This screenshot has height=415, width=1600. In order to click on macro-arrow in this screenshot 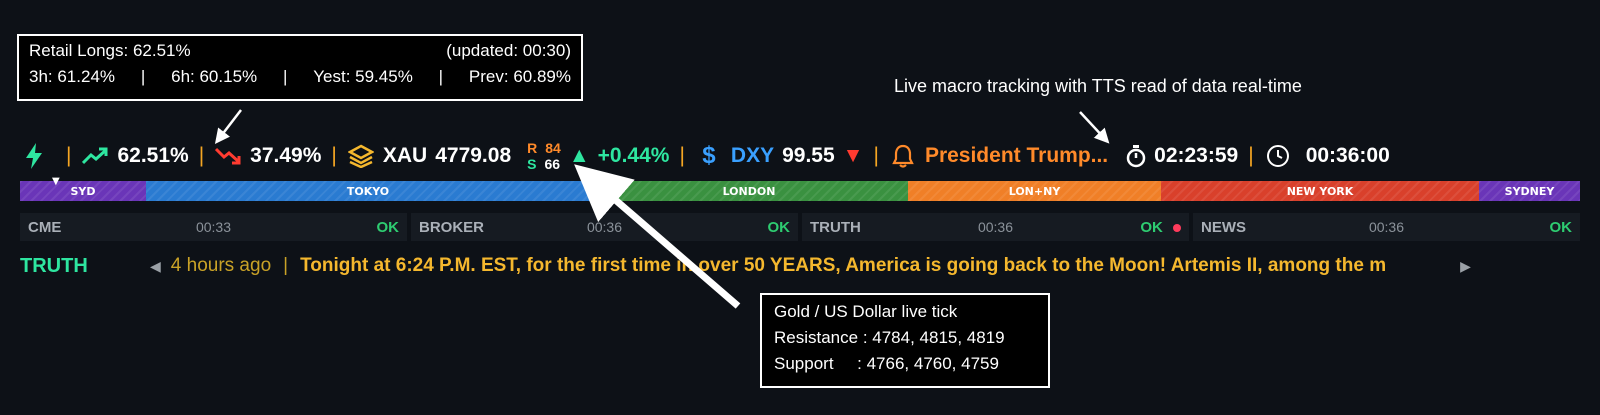, I will do `click(1094, 127)`.